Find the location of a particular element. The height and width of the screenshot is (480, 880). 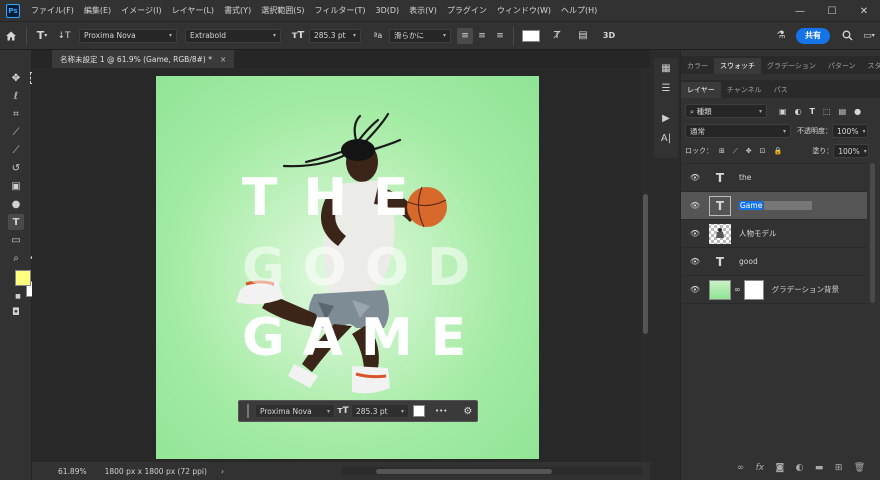

filter-smart-icon: ▤ is located at coordinates (843, 111).